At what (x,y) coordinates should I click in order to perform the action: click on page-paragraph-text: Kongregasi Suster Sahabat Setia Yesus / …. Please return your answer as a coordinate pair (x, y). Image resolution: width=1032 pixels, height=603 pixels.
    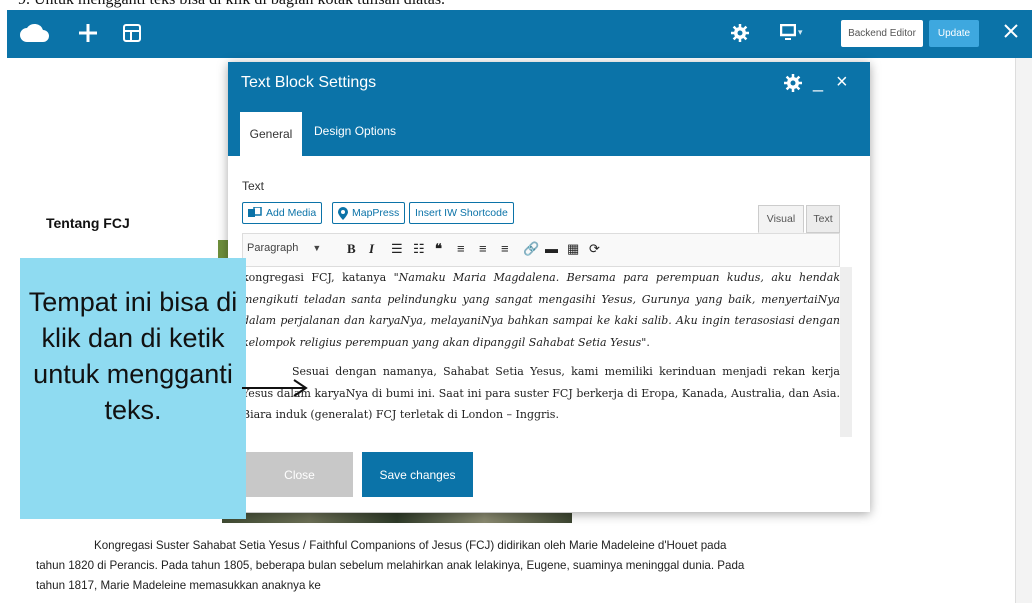
    Looking at the image, I should click on (390, 565).